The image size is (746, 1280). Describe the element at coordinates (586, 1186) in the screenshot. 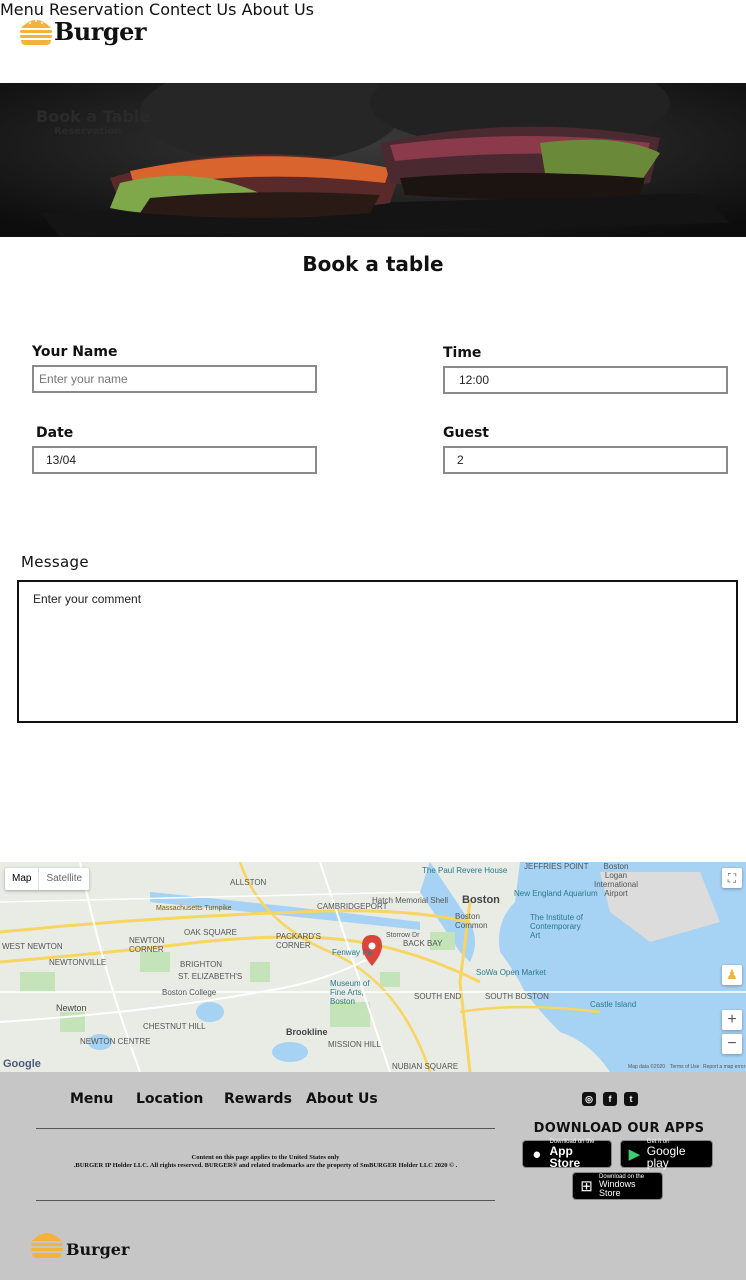

I see `windows-icon: ⊞` at that location.